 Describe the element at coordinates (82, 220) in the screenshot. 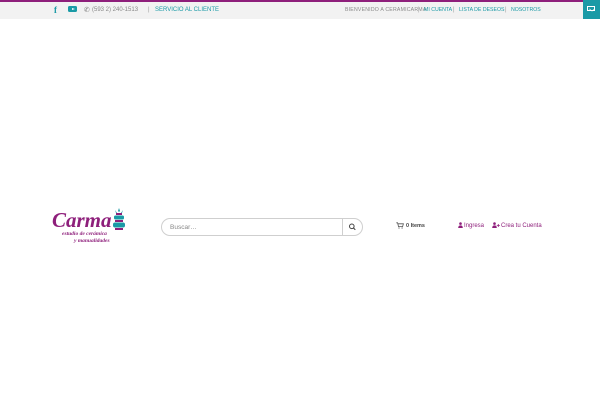

I see `logo-wordmark: Carma` at that location.